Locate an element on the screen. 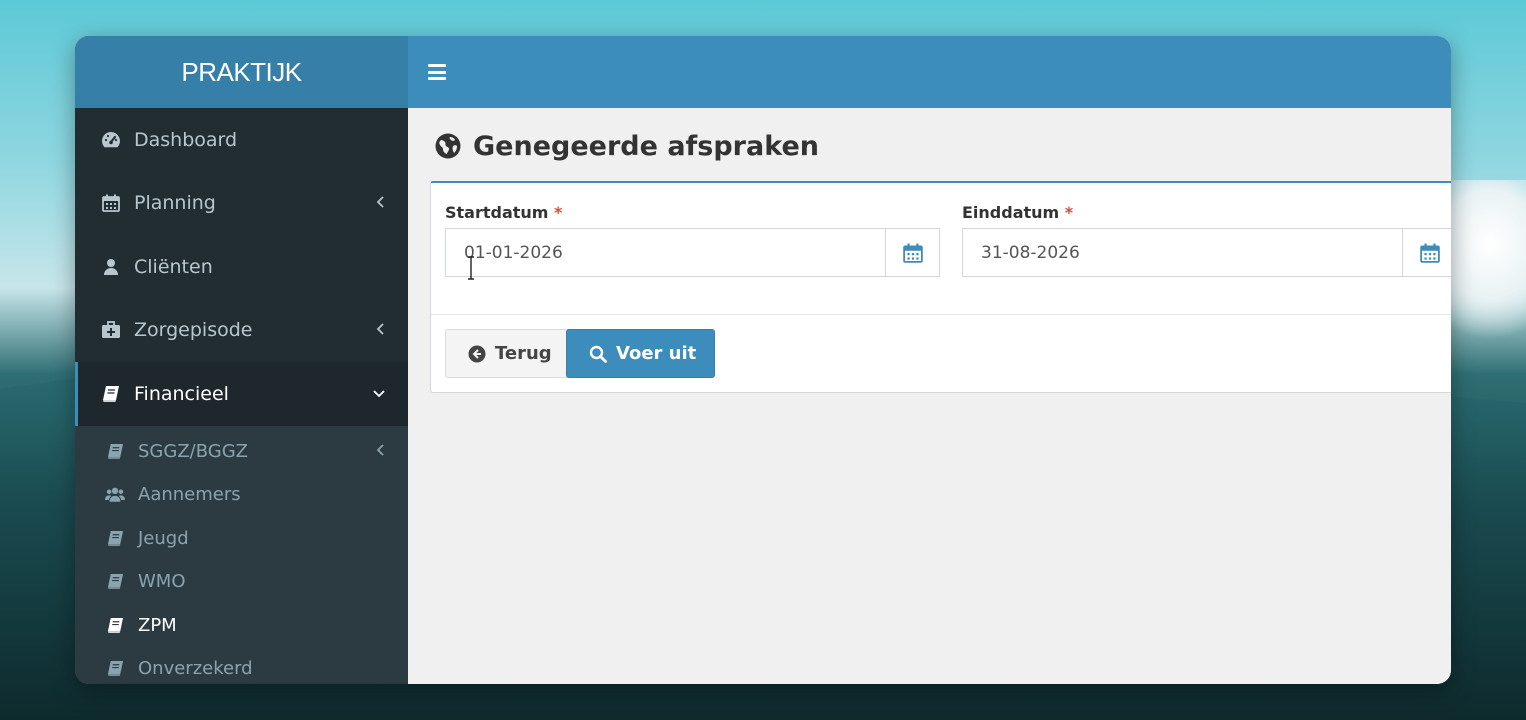  submenu-item-label: Aannemers is located at coordinates (189, 495).